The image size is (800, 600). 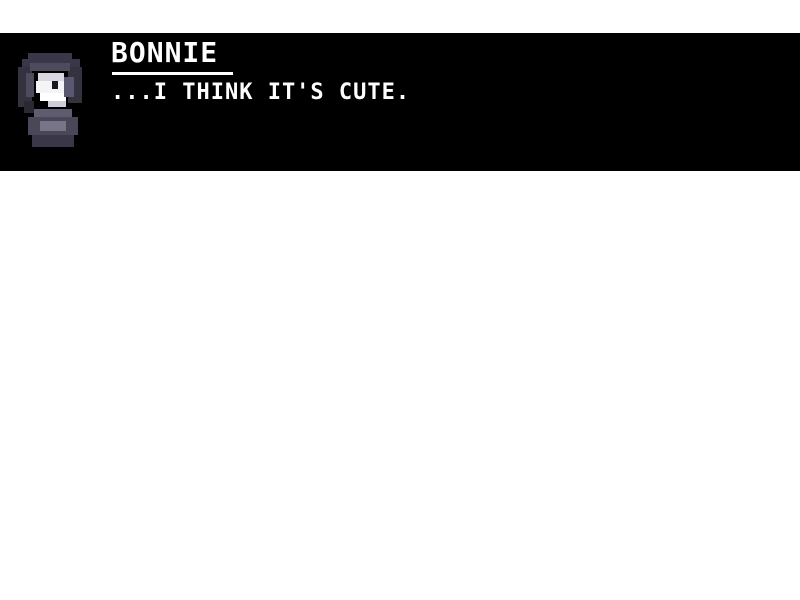 I want to click on bonnie-portrait-icon, so click(x=50, y=100).